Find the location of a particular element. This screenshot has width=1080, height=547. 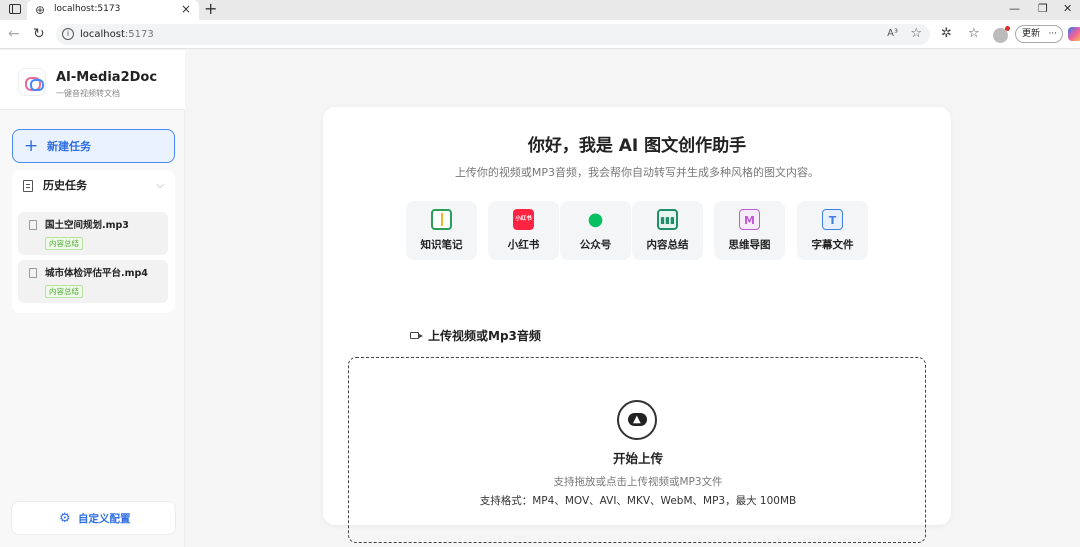

plus-icon: + is located at coordinates (31, 146).